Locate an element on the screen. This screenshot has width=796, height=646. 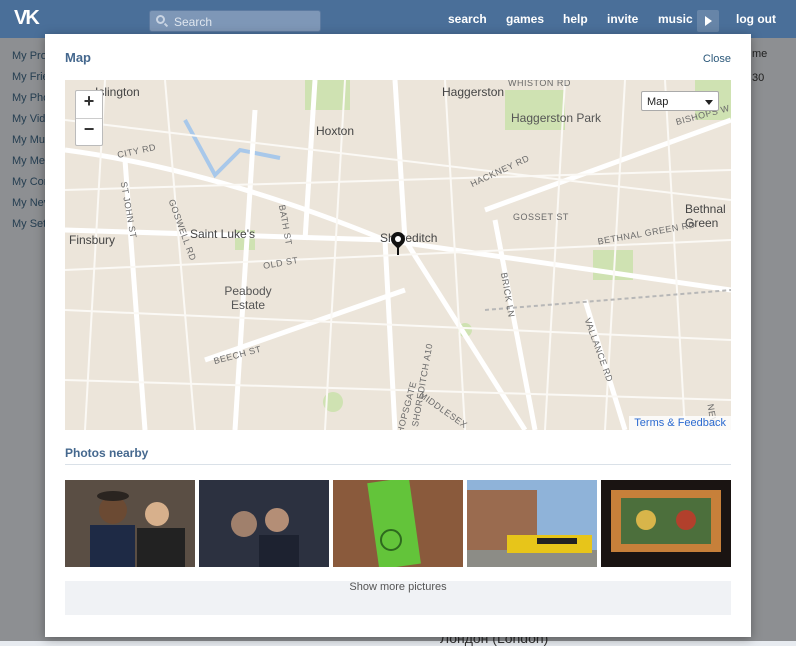
nav-invite: invite is located at coordinates (622, 19).